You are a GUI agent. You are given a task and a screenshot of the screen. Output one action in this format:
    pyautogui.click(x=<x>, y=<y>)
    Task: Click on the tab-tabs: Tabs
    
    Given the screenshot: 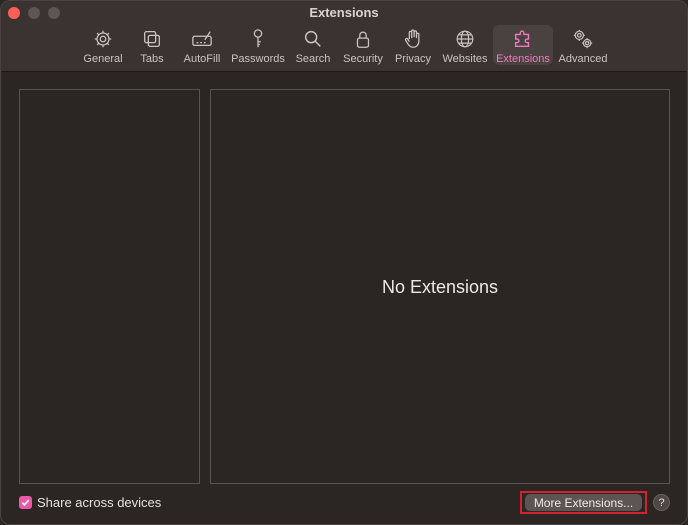 What is the action you would take?
    pyautogui.click(x=152, y=45)
    